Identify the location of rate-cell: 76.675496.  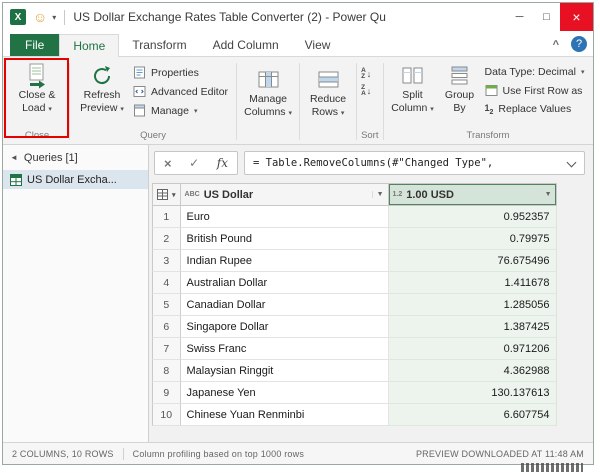
(472, 261).